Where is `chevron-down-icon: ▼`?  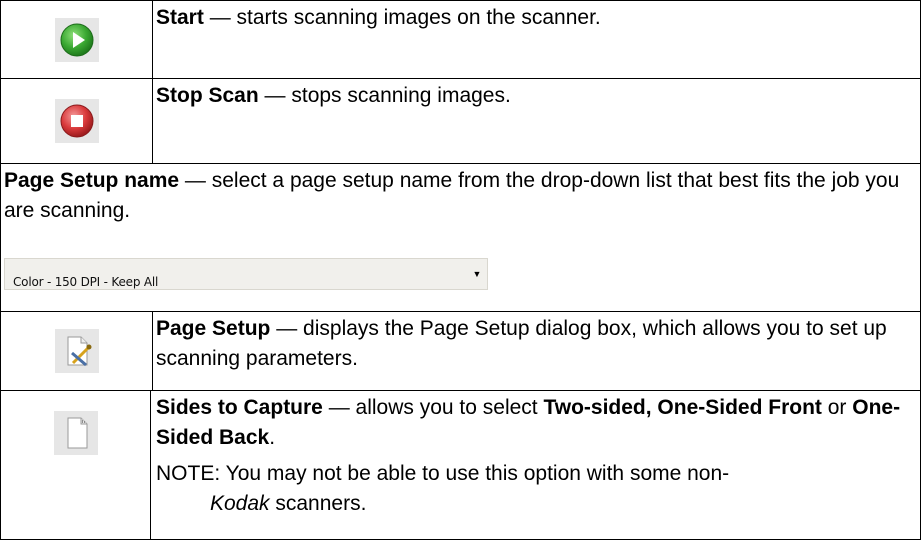 chevron-down-icon: ▼ is located at coordinates (477, 274).